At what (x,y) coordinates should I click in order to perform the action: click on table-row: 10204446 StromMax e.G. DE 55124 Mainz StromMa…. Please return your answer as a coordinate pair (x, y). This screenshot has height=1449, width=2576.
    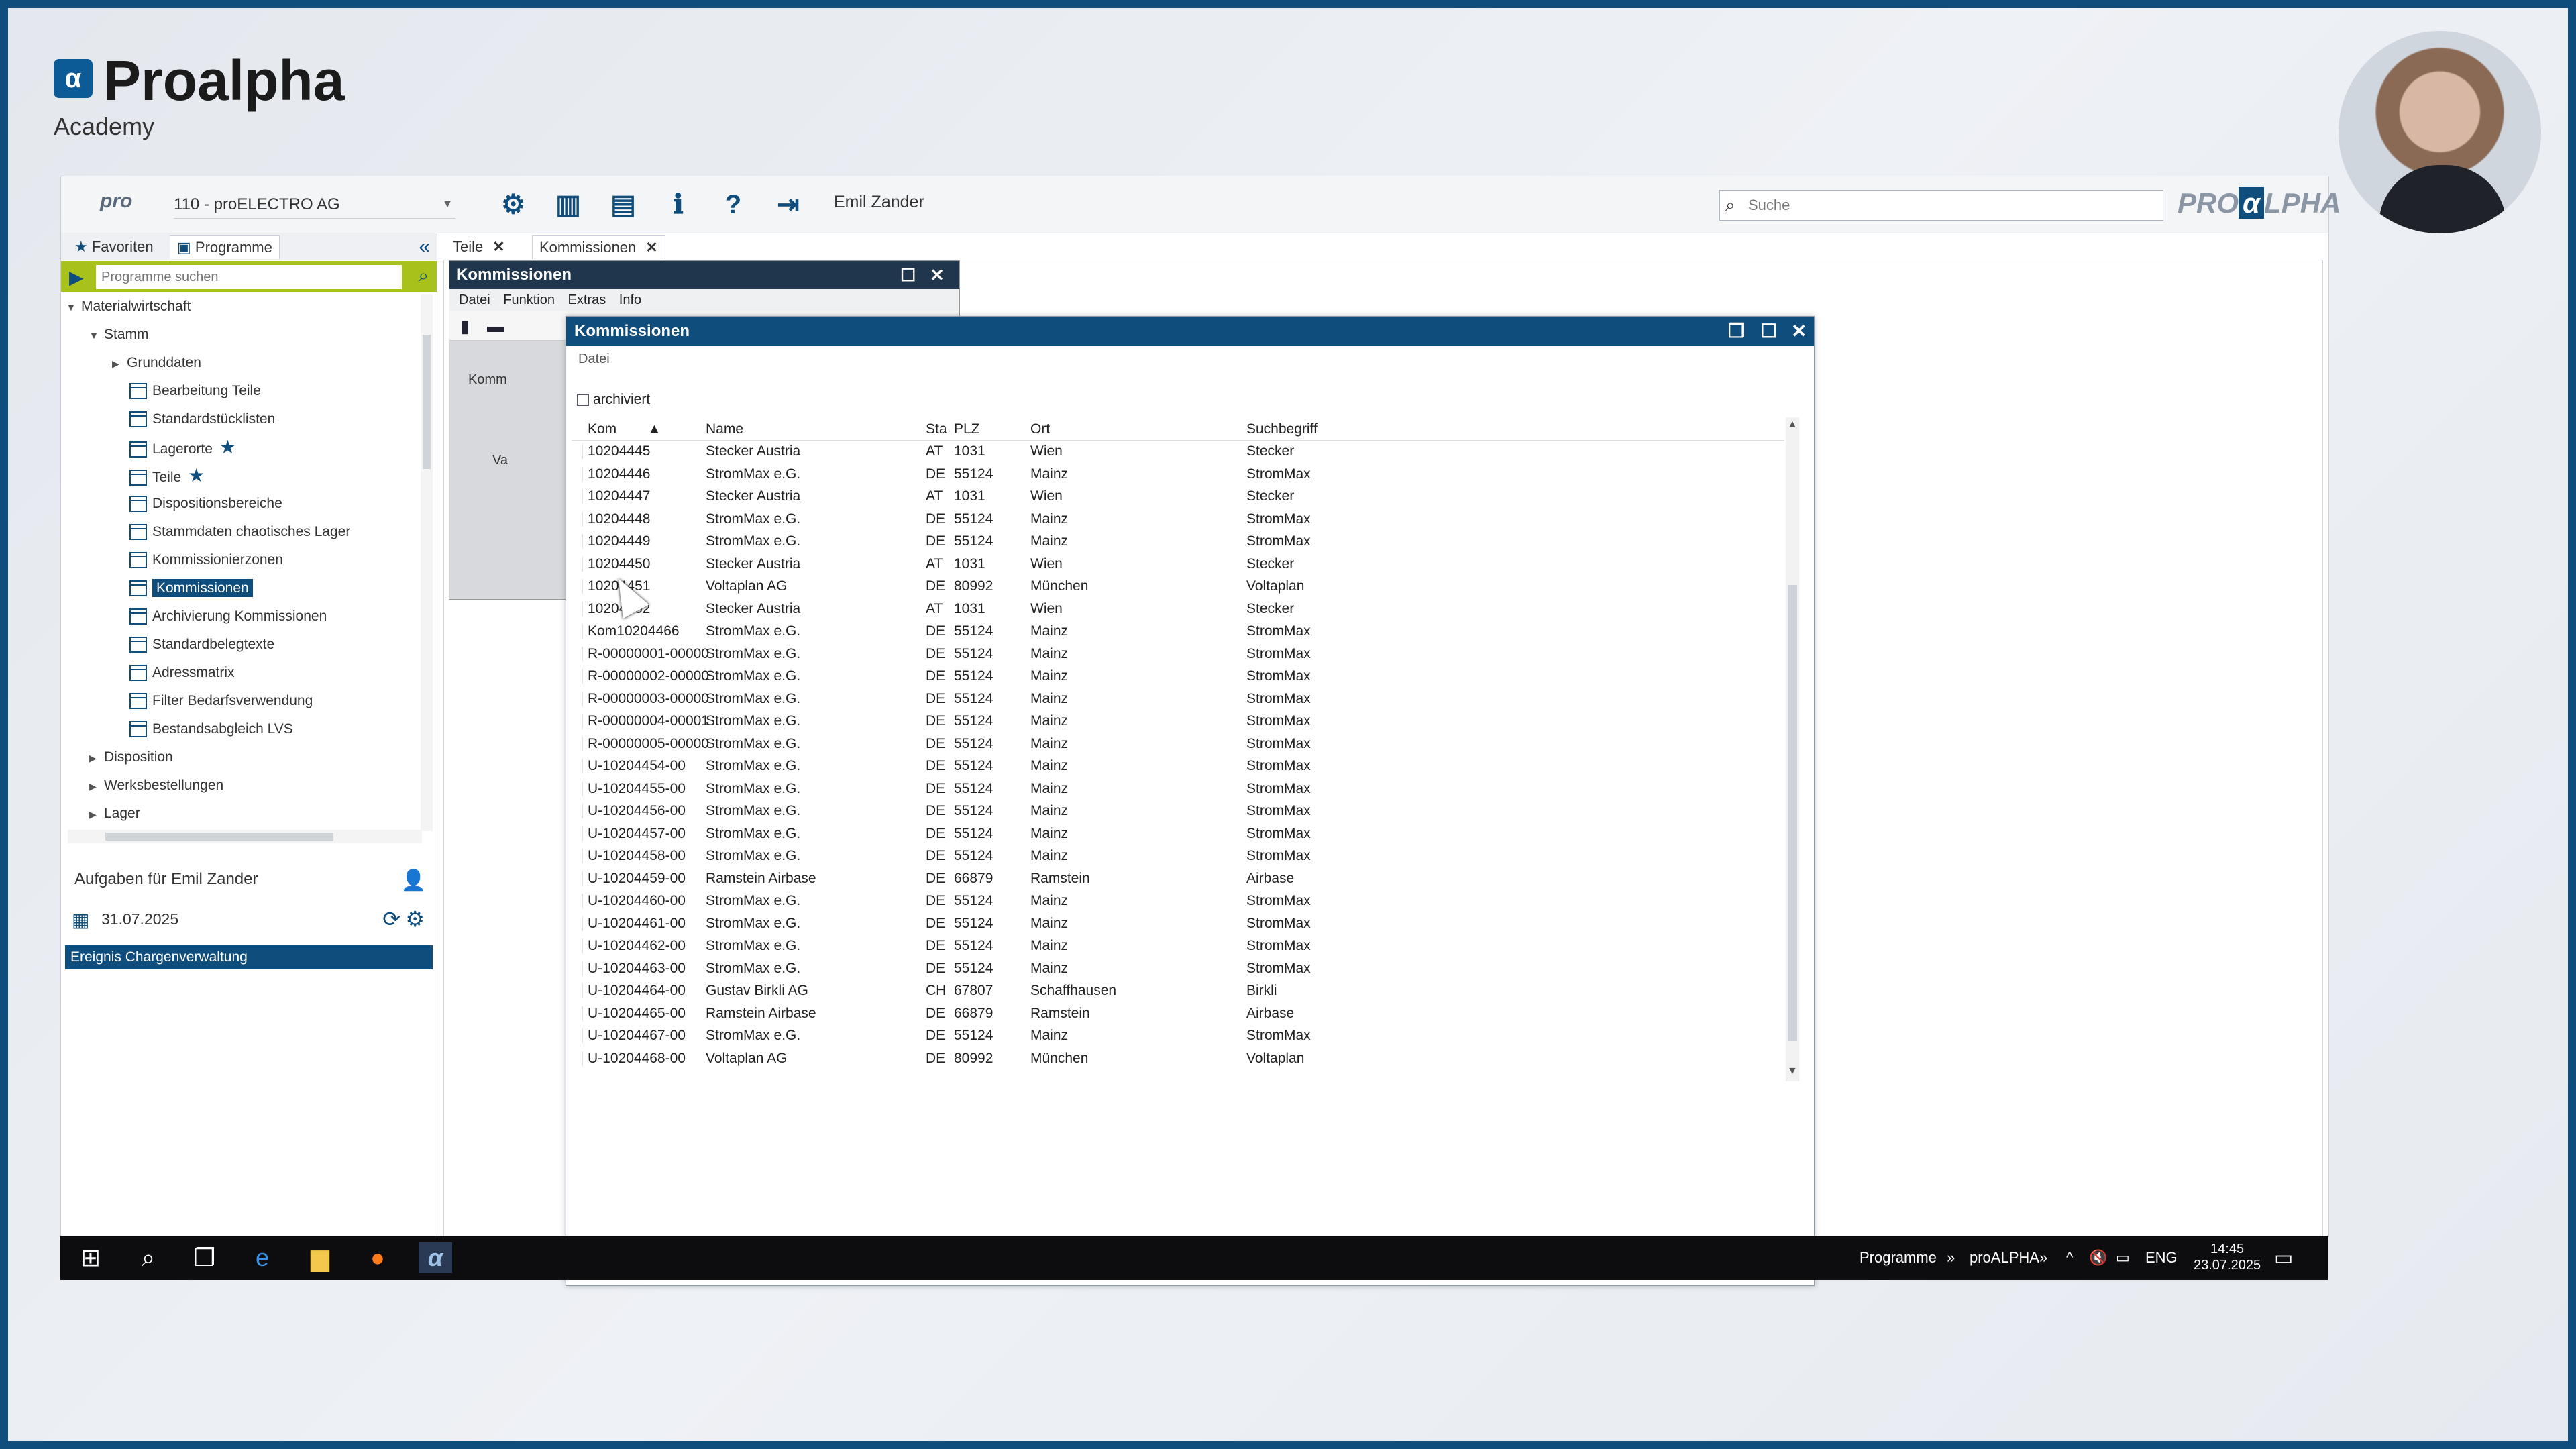
    Looking at the image, I should click on (1178, 474).